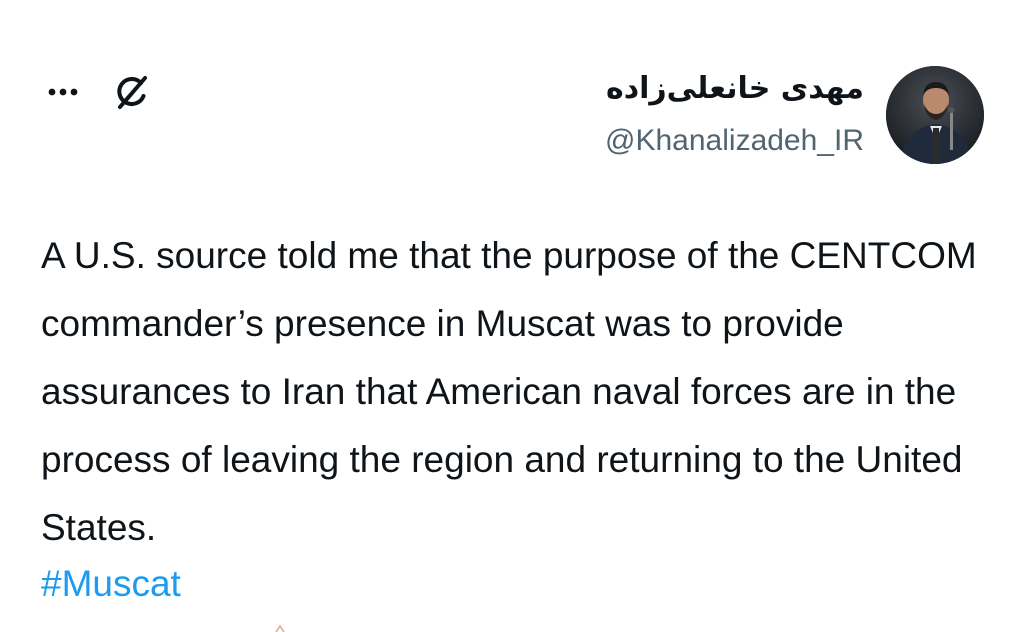  I want to click on edit-indicator-icon, so click(280, 628).